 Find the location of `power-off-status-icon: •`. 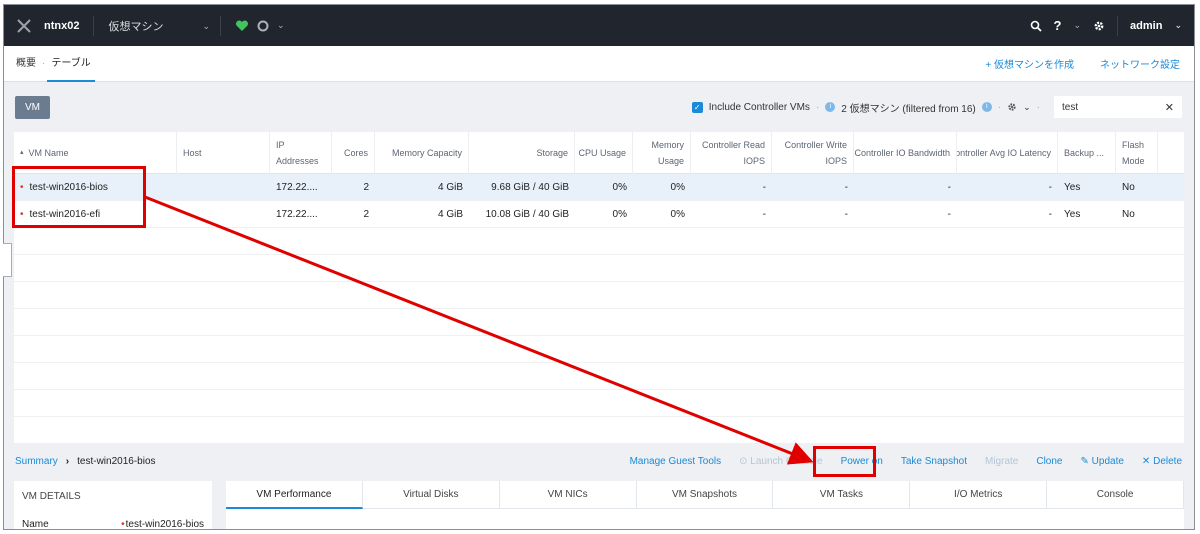

power-off-status-icon: • is located at coordinates (123, 524).